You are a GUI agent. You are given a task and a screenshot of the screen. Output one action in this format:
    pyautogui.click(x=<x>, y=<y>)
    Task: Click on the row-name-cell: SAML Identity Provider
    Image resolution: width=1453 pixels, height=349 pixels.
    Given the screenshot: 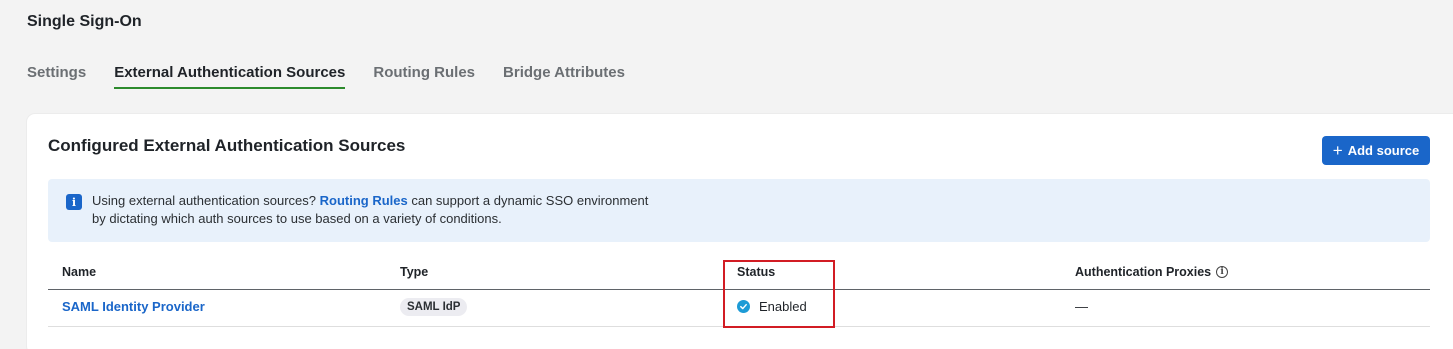 What is the action you would take?
    pyautogui.click(x=133, y=306)
    